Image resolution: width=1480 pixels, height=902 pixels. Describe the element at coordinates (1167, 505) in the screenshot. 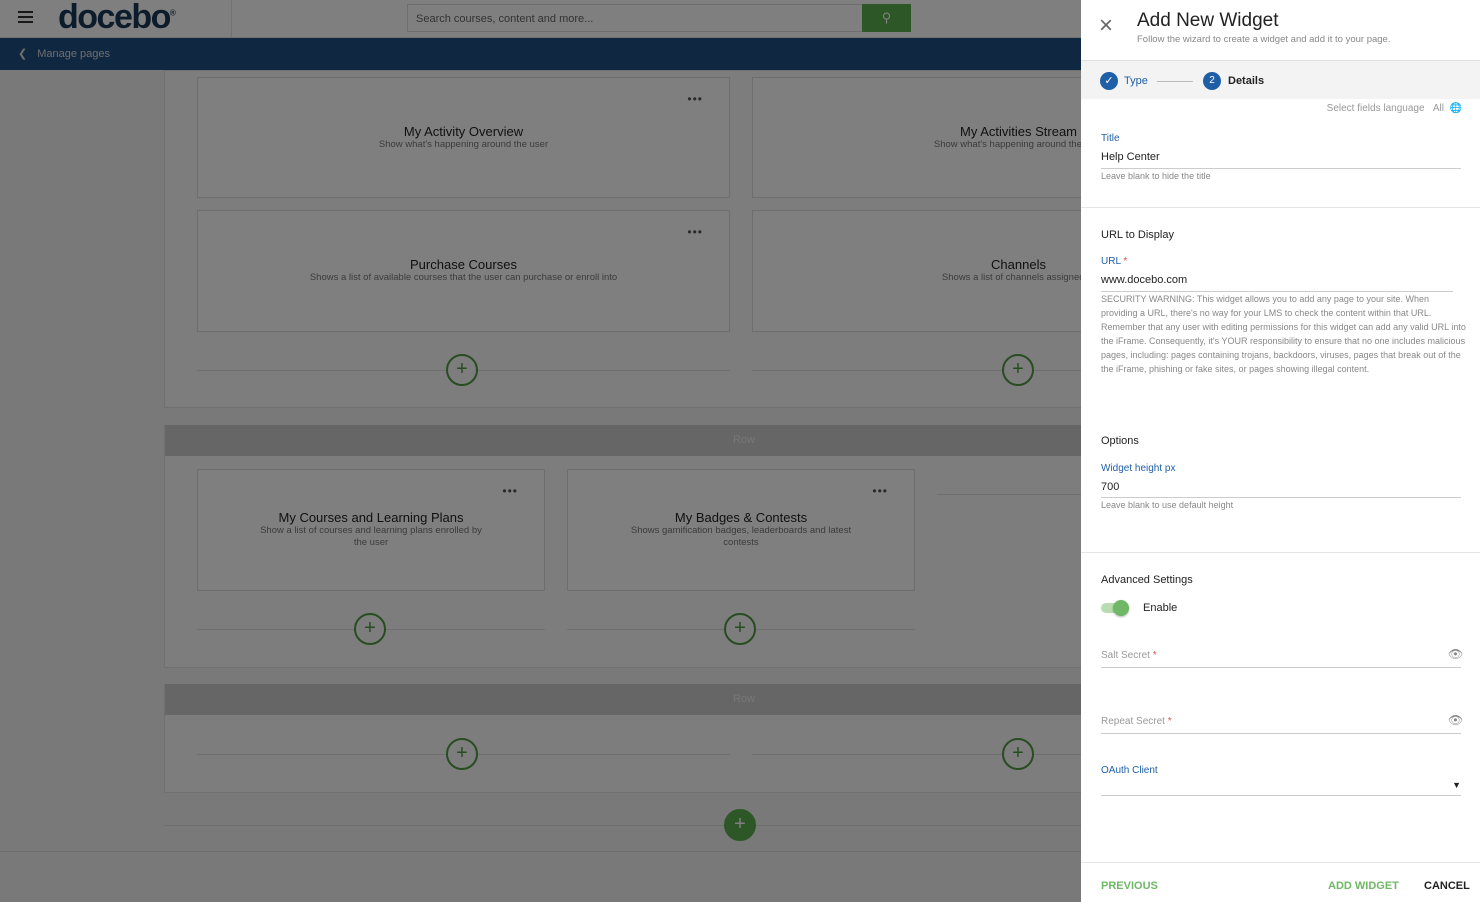

I see `height-help: Leave blank to use default height` at that location.